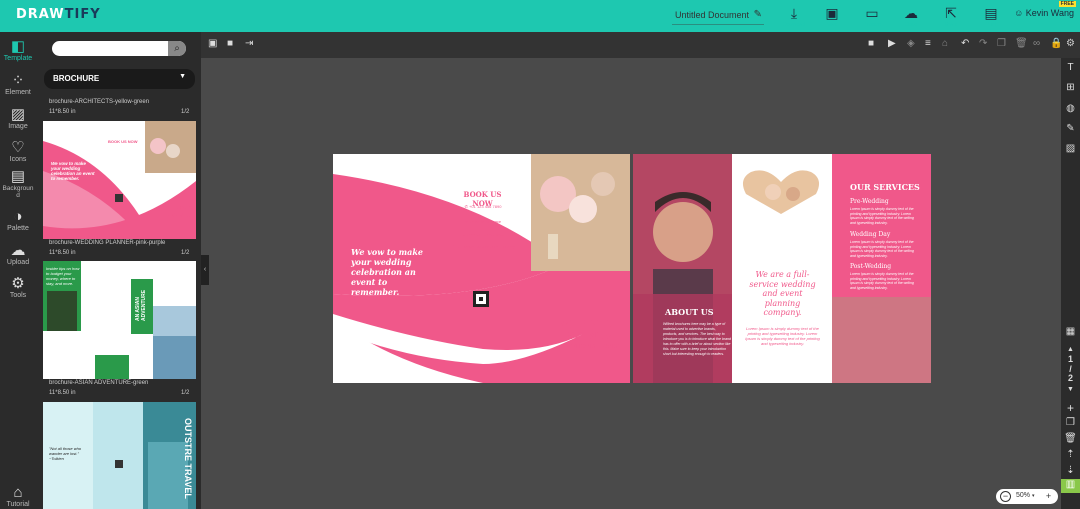 This screenshot has height=509, width=1080. I want to click on nav-label: Icons, so click(18, 159).